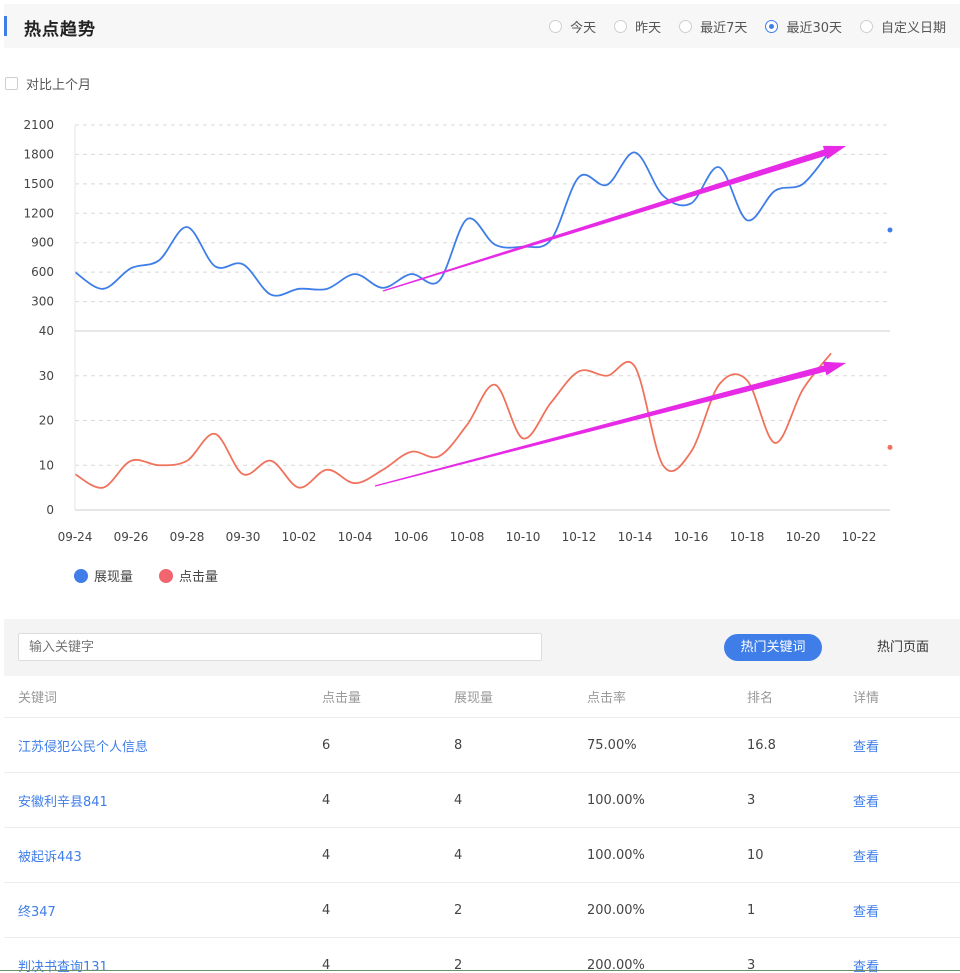 Image resolution: width=960 pixels, height=973 pixels. What do you see at coordinates (761, 745) in the screenshot?
I see `rank-cell: 16.8` at bounding box center [761, 745].